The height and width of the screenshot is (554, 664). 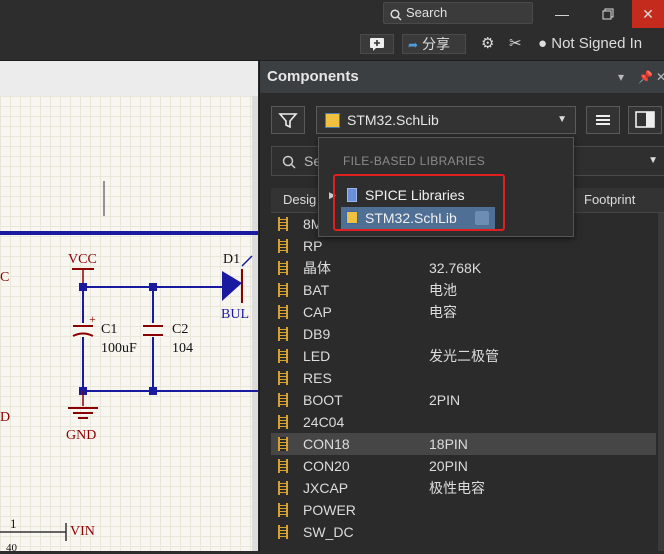 I want to click on library-icon, so click(x=352, y=195).